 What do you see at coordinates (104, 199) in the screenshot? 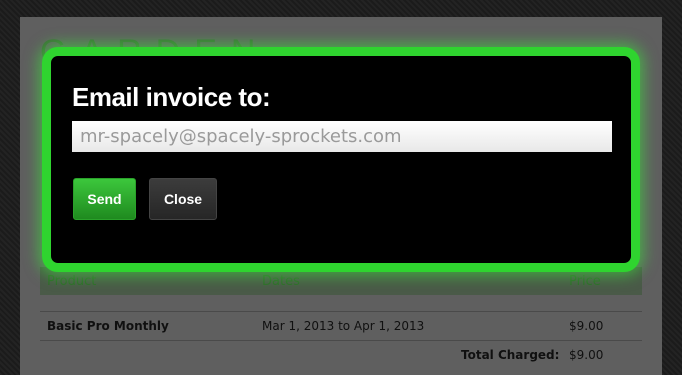
I see `send-button: Send` at bounding box center [104, 199].